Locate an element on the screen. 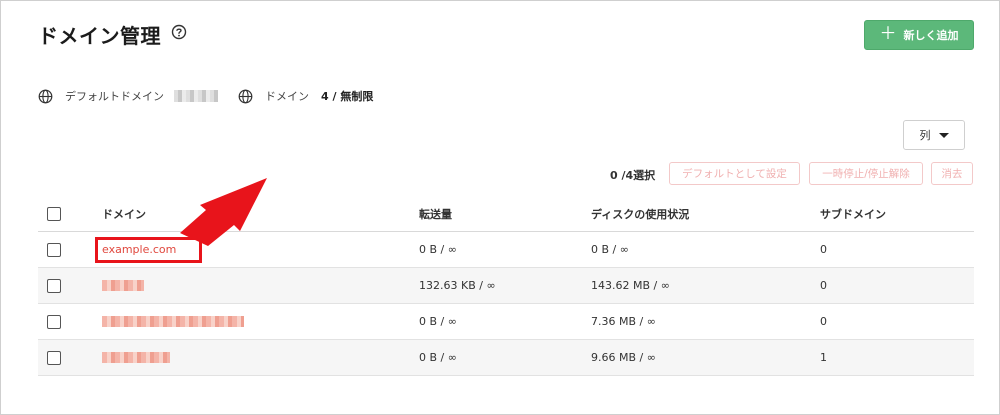 The image size is (1000, 415). header-domain: ドメイン is located at coordinates (124, 213).